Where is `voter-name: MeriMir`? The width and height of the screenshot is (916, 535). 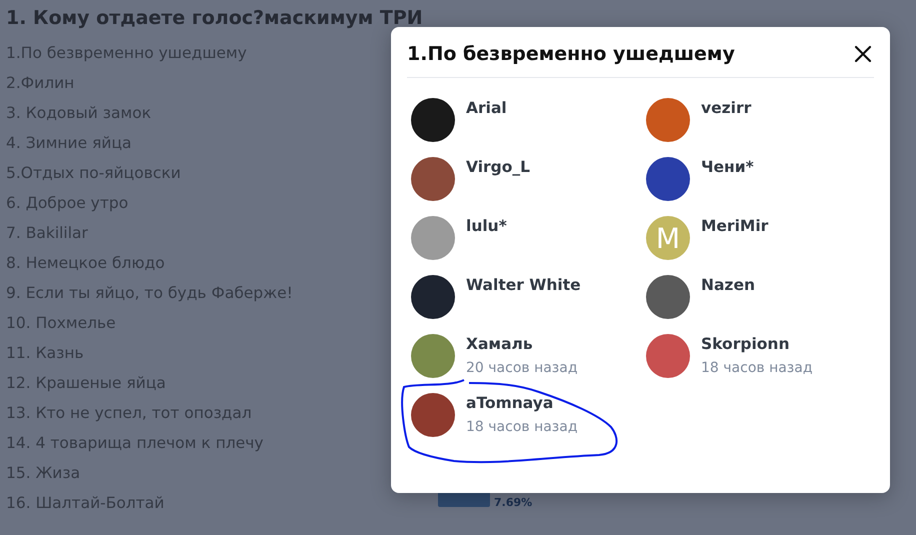
voter-name: MeriMir is located at coordinates (734, 226).